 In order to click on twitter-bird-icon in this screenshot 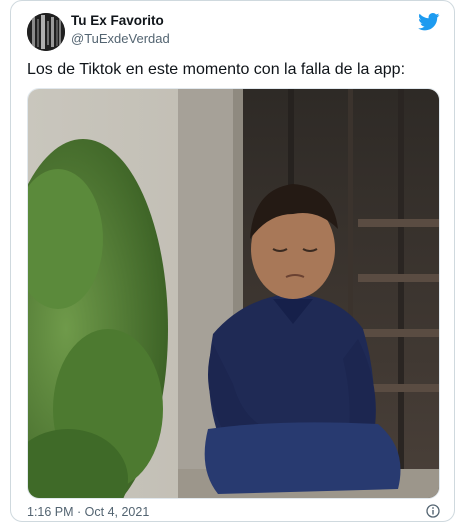, I will do `click(429, 22)`.